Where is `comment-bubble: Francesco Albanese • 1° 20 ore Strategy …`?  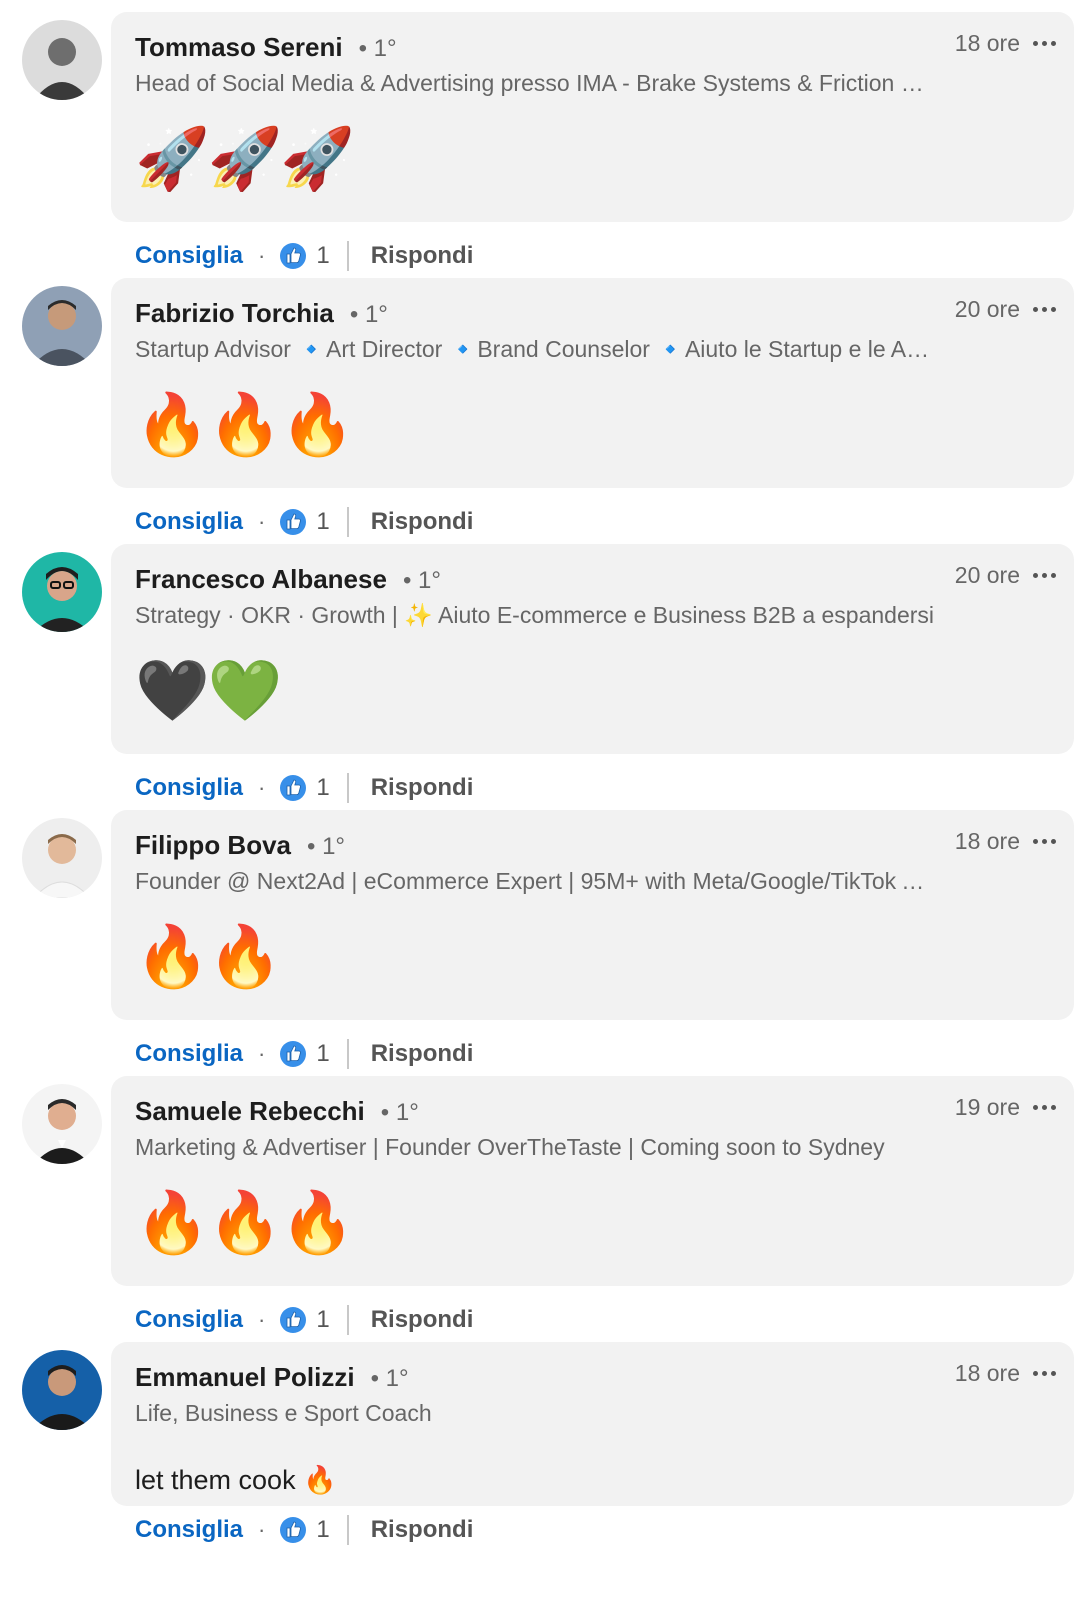
comment-bubble: Francesco Albanese • 1° 20 ore Strategy … is located at coordinates (592, 649).